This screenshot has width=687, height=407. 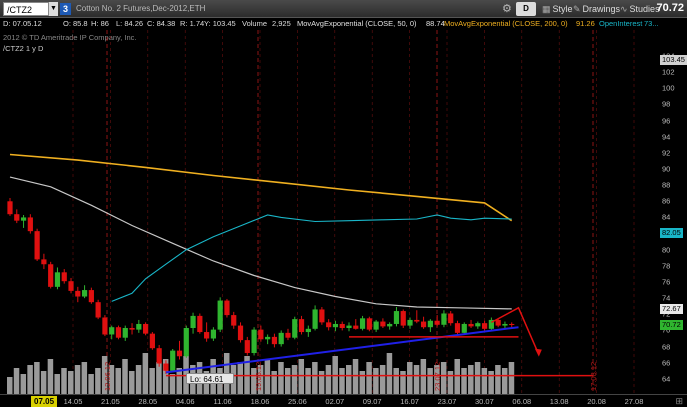 What do you see at coordinates (666, 217) in the screenshot?
I see `price-axis-label: 84` at bounding box center [666, 217].